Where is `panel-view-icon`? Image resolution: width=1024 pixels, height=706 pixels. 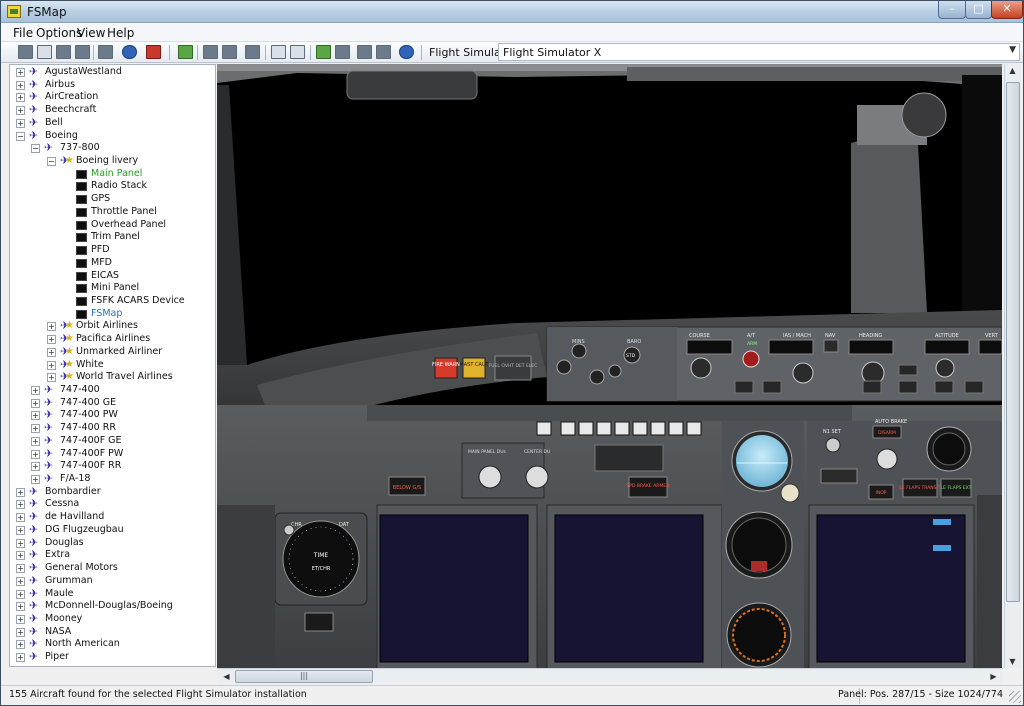
panel-view-icon is located at coordinates (25, 52).